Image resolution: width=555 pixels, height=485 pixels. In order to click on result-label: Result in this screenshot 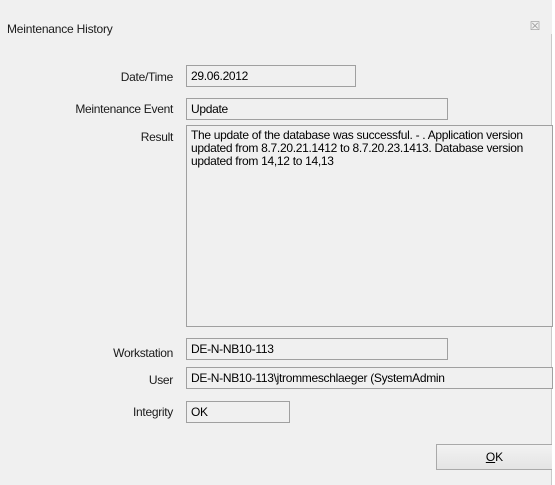, I will do `click(157, 137)`.